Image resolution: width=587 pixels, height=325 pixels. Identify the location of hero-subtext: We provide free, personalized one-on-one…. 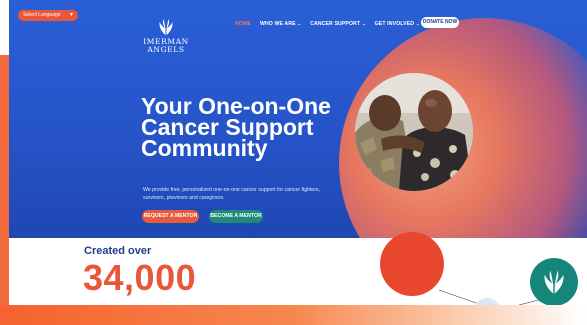
(231, 194).